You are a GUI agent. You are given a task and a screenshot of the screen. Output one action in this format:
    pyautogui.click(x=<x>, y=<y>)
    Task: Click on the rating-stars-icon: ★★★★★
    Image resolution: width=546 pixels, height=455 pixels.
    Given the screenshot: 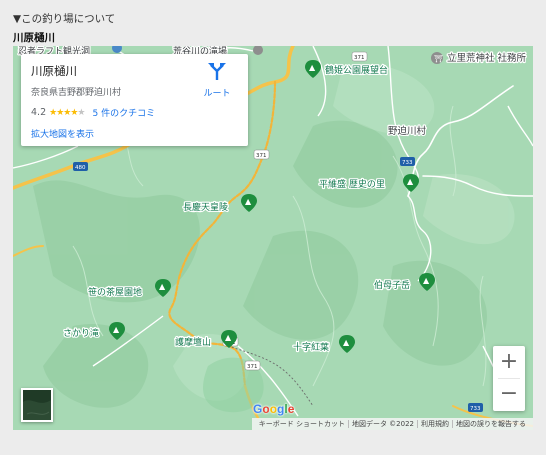 What is the action you would take?
    pyautogui.click(x=67, y=112)
    